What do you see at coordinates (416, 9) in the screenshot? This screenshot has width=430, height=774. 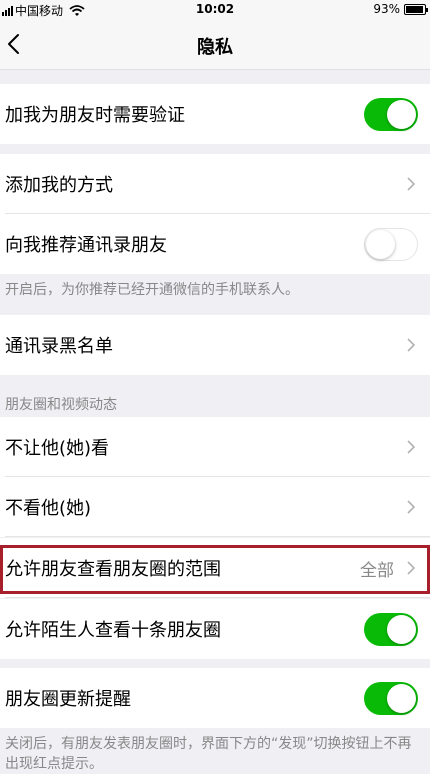 I see `battery-icon` at bounding box center [416, 9].